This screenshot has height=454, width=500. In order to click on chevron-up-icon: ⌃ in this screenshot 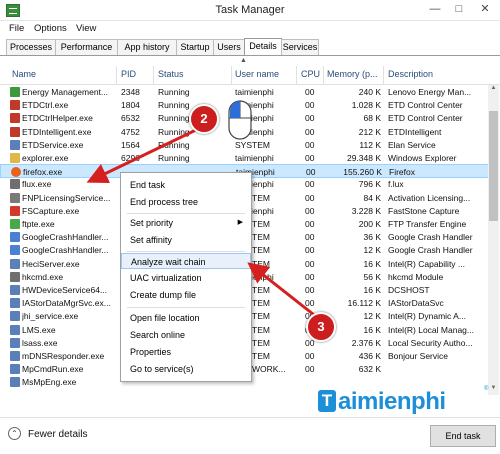, I will do `click(14, 433)`.